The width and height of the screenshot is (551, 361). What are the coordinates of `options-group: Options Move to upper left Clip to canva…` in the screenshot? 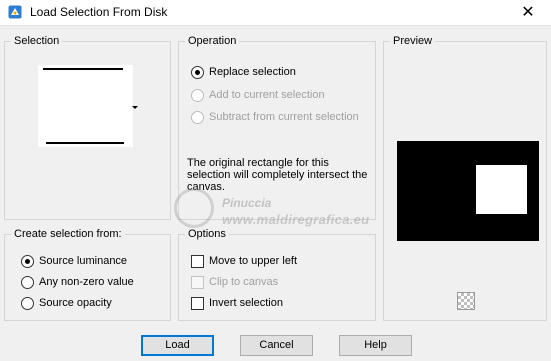 It's located at (277, 274).